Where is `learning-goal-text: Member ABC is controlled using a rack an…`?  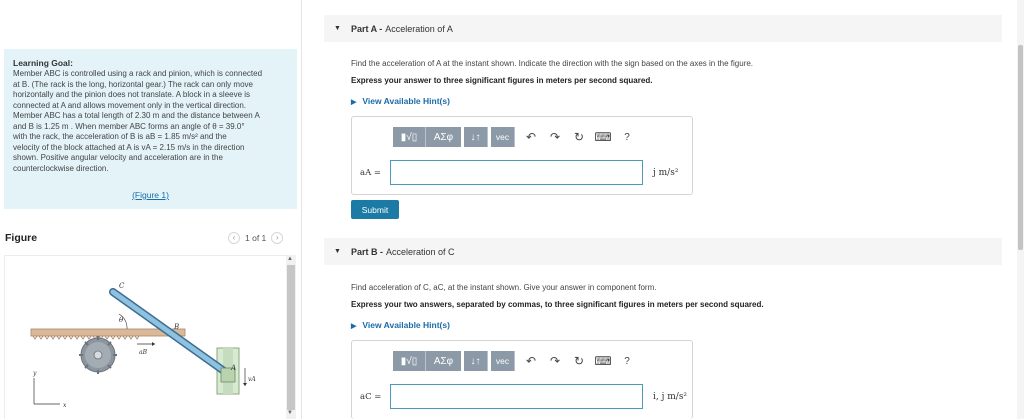
learning-goal-text: Member ABC is controlled using a rack an… is located at coordinates (150, 121).